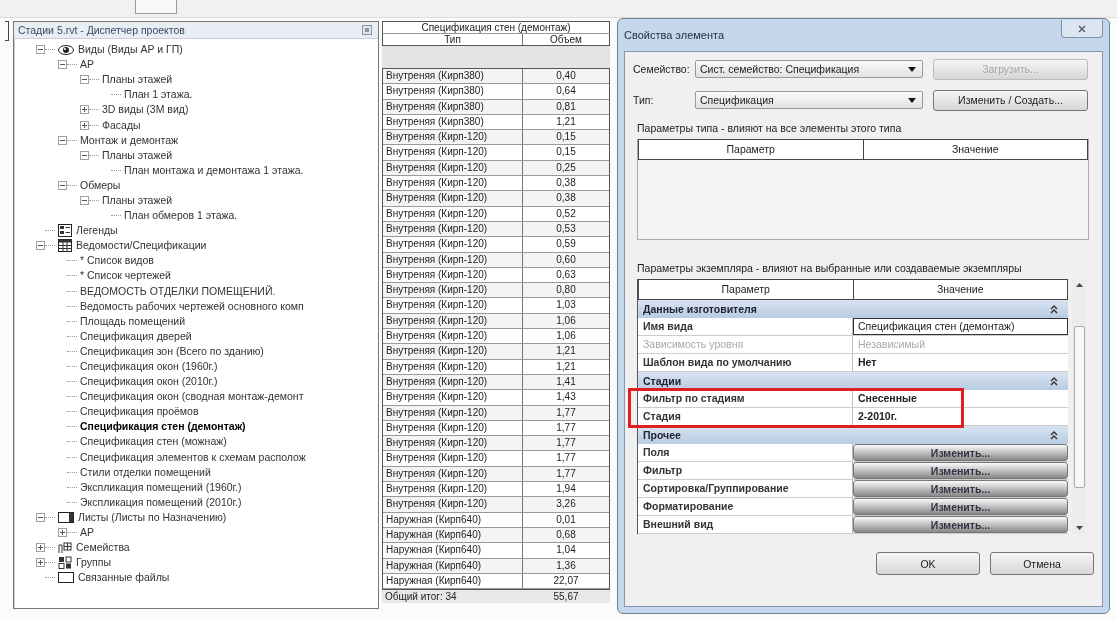 The width and height of the screenshot is (1117, 621). Describe the element at coordinates (101, 30) in the screenshot. I see `panel-title: Стадии 5.rvt - Диспетчер проектов` at that location.